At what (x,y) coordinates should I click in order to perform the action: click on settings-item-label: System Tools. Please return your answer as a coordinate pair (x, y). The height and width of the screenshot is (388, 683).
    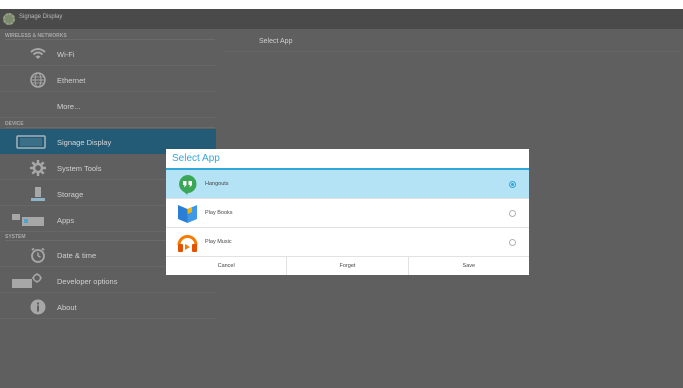
    Looking at the image, I should click on (79, 168).